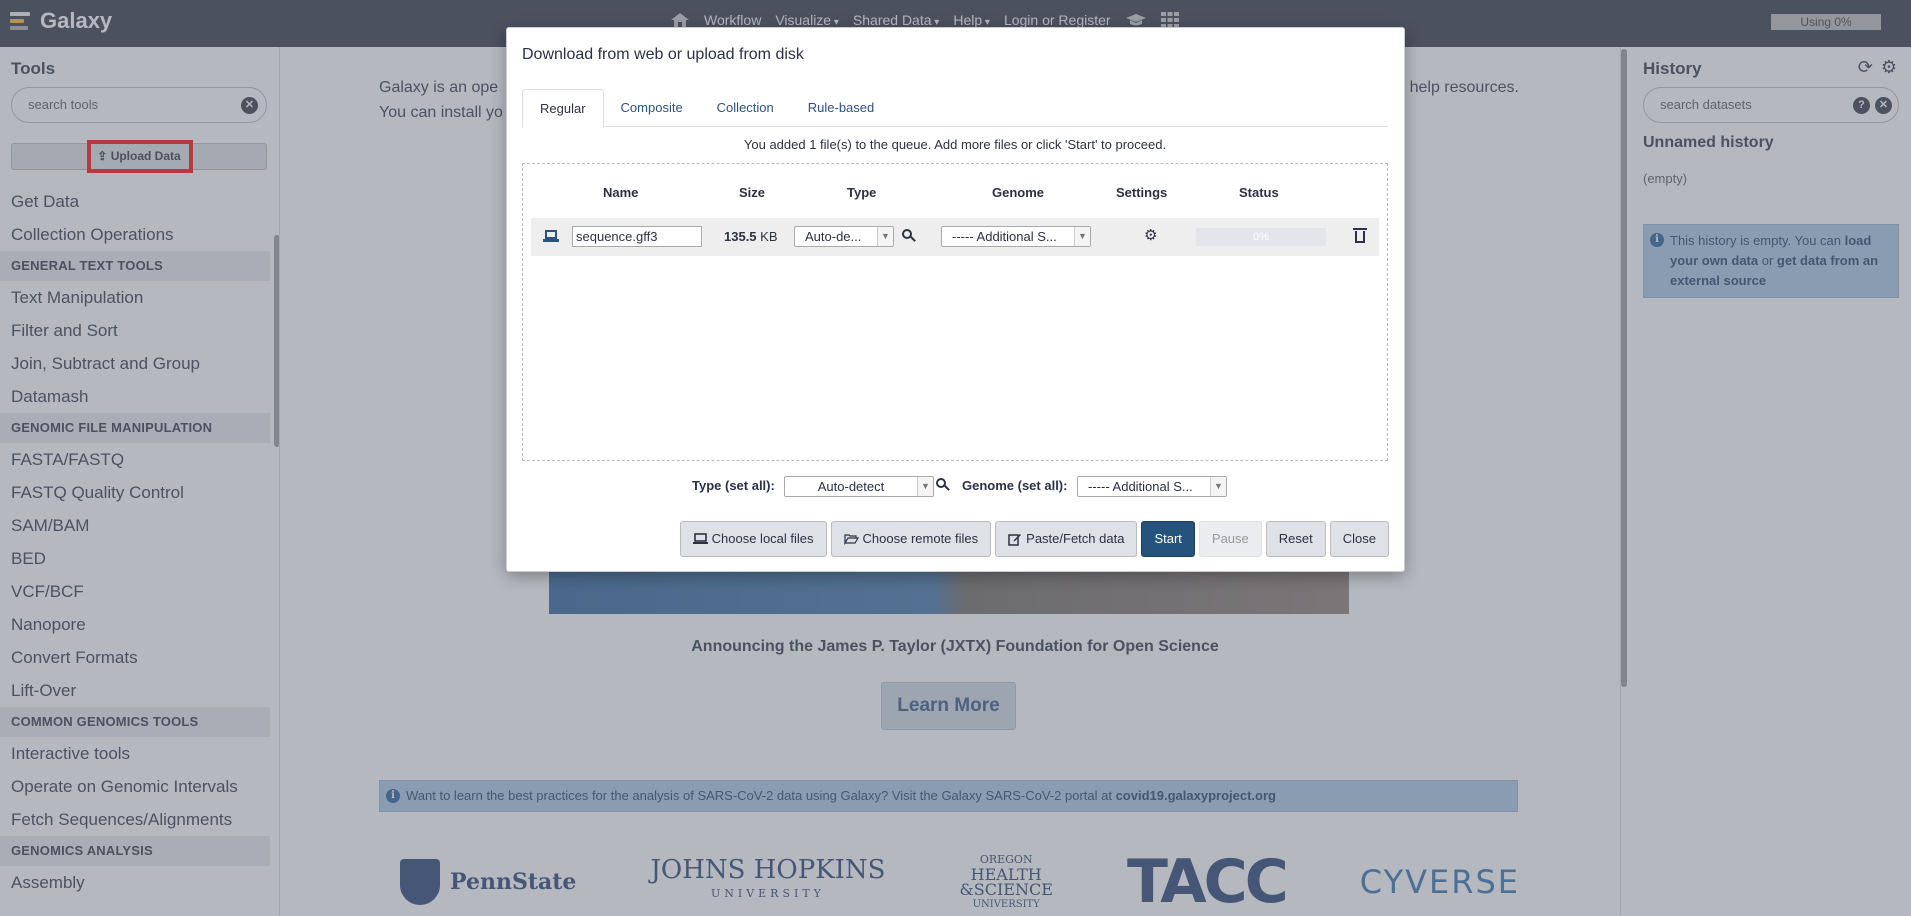  I want to click on type-set-all-label: Type (set all):, so click(733, 485).